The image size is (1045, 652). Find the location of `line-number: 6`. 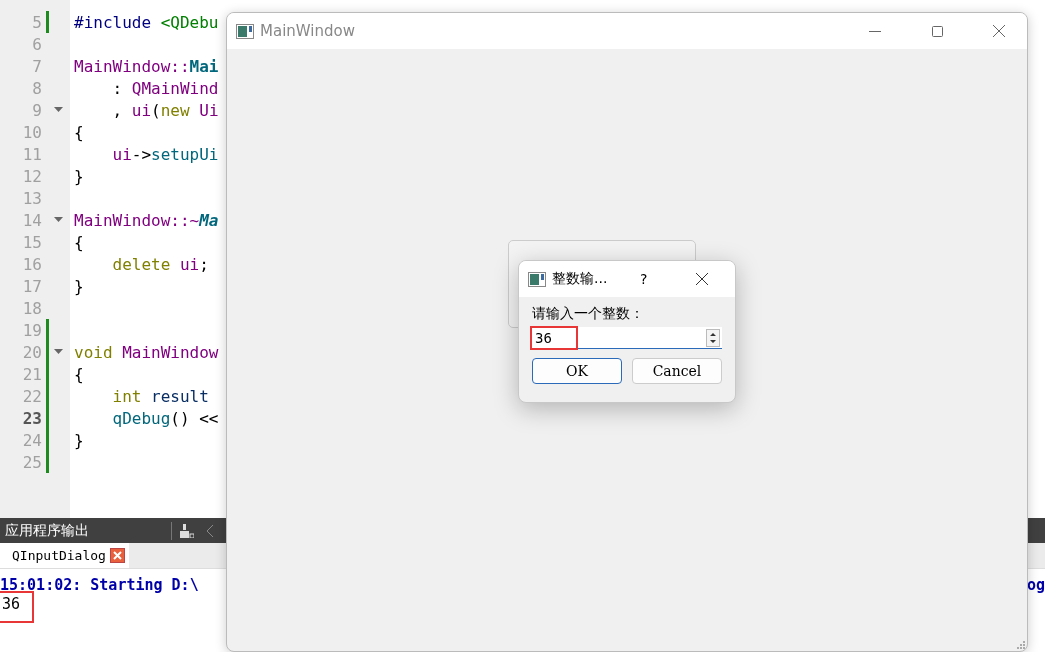

line-number: 6 is located at coordinates (36, 44).